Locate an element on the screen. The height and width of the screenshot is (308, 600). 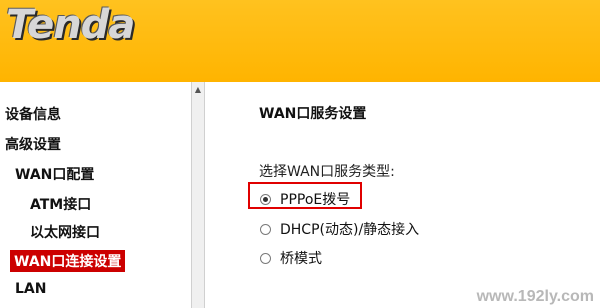
option-bridge: 桥模式 is located at coordinates (291, 258).